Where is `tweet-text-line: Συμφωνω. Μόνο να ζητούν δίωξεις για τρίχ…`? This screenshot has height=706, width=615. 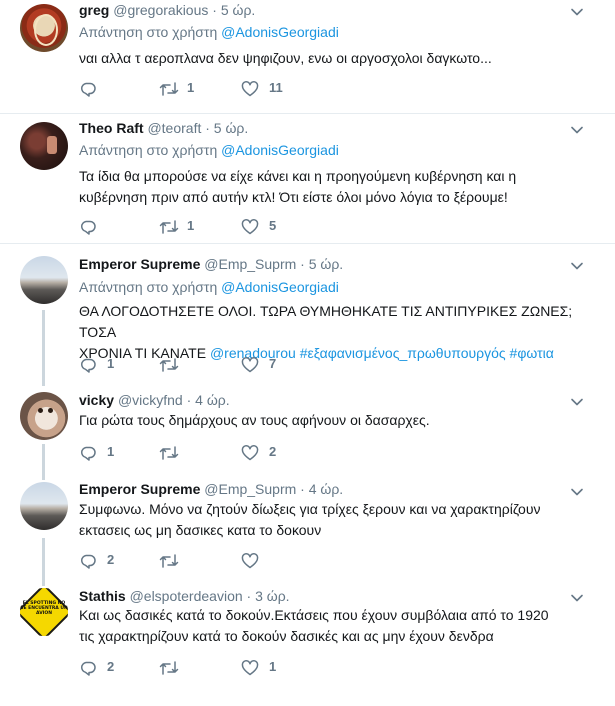
tweet-text-line: Συμφωνω. Μόνο να ζητούν δίωξεις για τρίχ… is located at coordinates (310, 509).